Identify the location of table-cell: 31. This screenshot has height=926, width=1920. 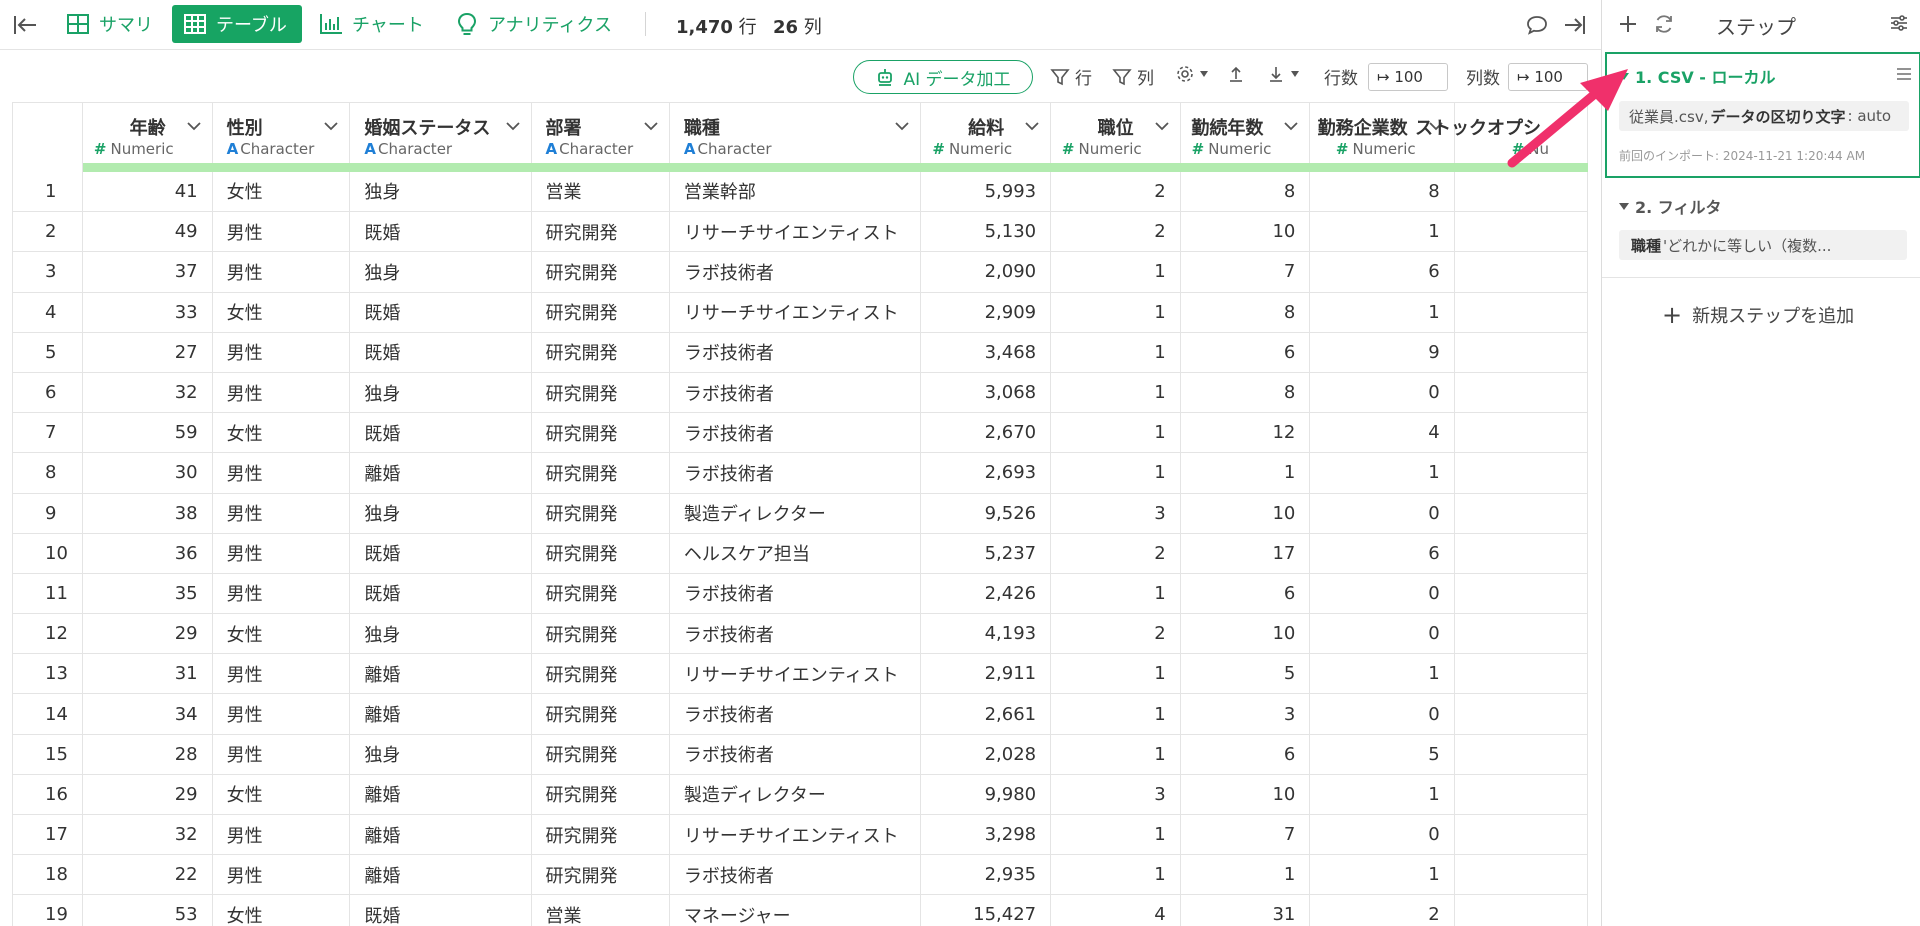
(1245, 910).